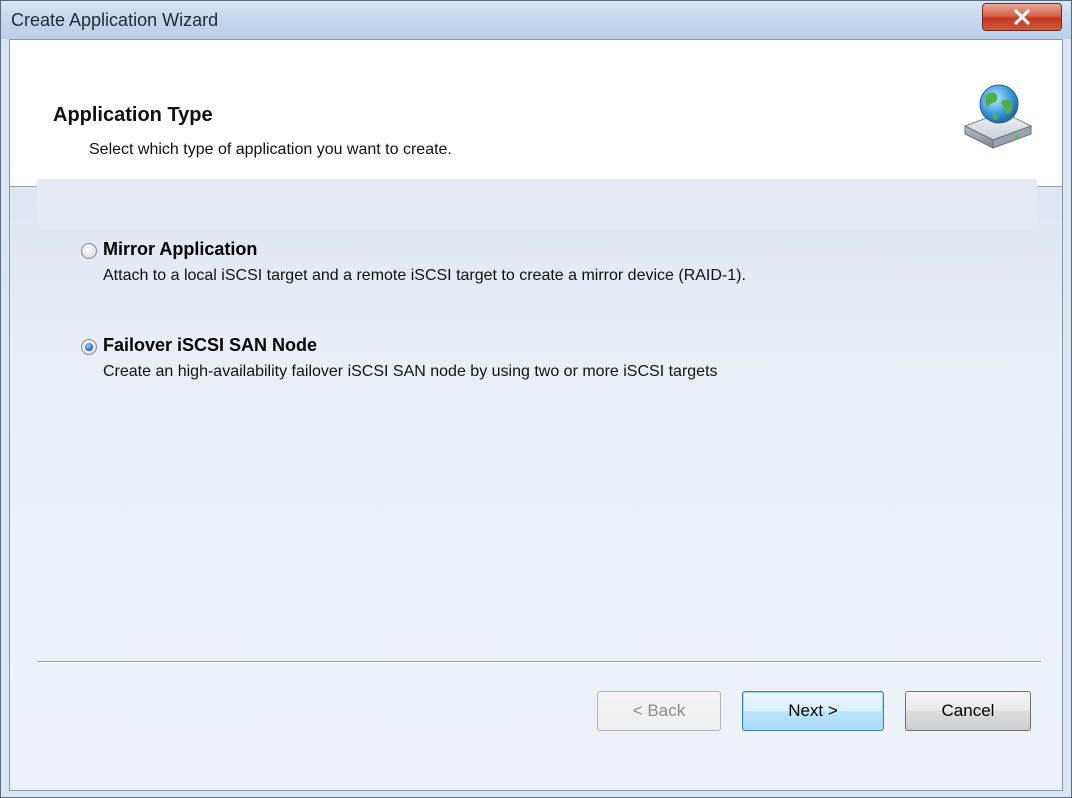  Describe the element at coordinates (539, 662) in the screenshot. I see `footer-separator` at that location.